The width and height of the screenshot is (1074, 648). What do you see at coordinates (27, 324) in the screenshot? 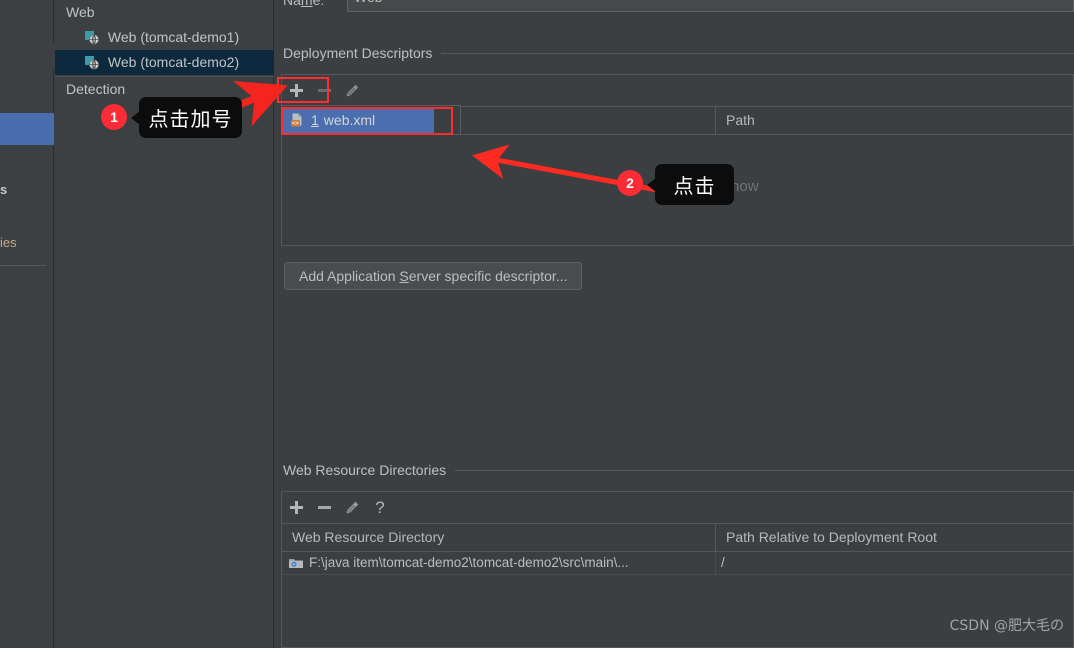
I see `far-left-partial-panel: s ies` at bounding box center [27, 324].